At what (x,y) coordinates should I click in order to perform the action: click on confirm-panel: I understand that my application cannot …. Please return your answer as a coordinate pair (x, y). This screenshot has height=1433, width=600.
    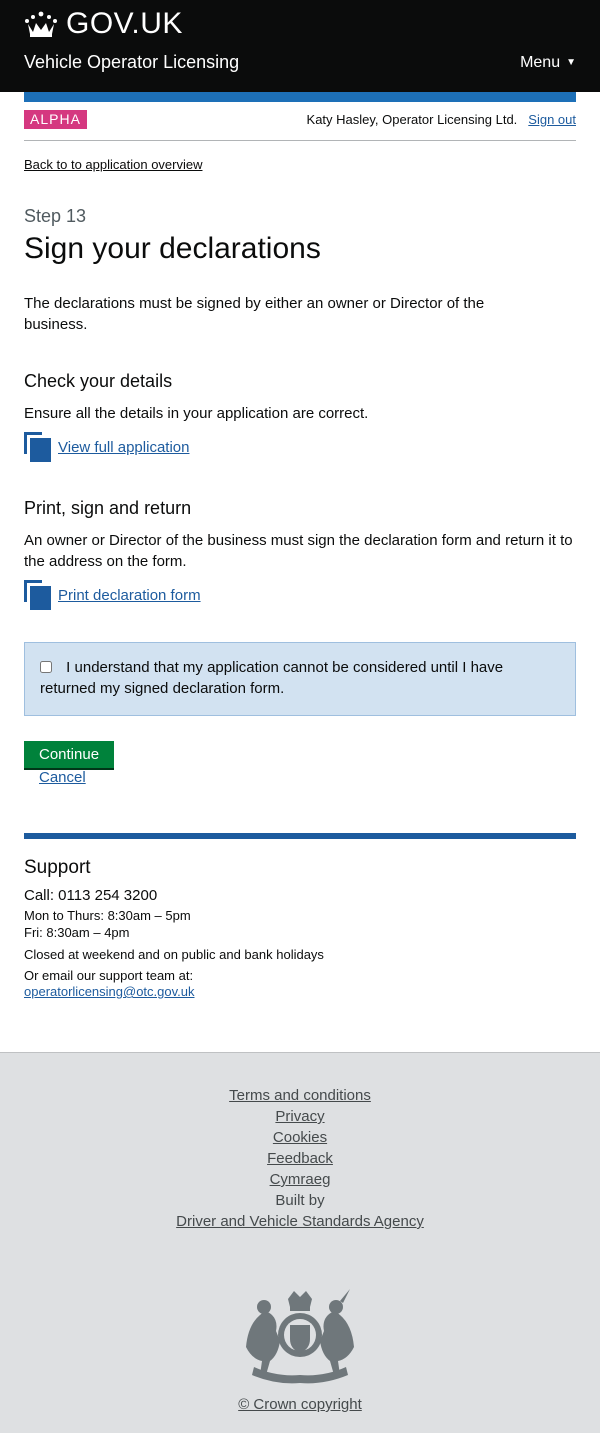
    Looking at the image, I should click on (300, 679).